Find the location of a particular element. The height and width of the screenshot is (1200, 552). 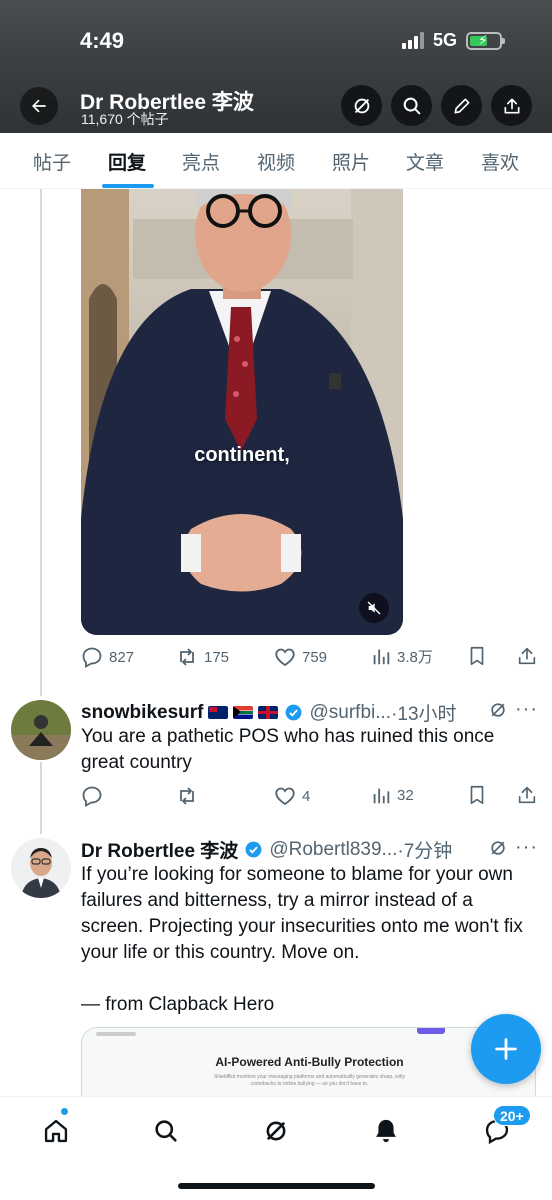

views-count: 32 is located at coordinates (405, 795).